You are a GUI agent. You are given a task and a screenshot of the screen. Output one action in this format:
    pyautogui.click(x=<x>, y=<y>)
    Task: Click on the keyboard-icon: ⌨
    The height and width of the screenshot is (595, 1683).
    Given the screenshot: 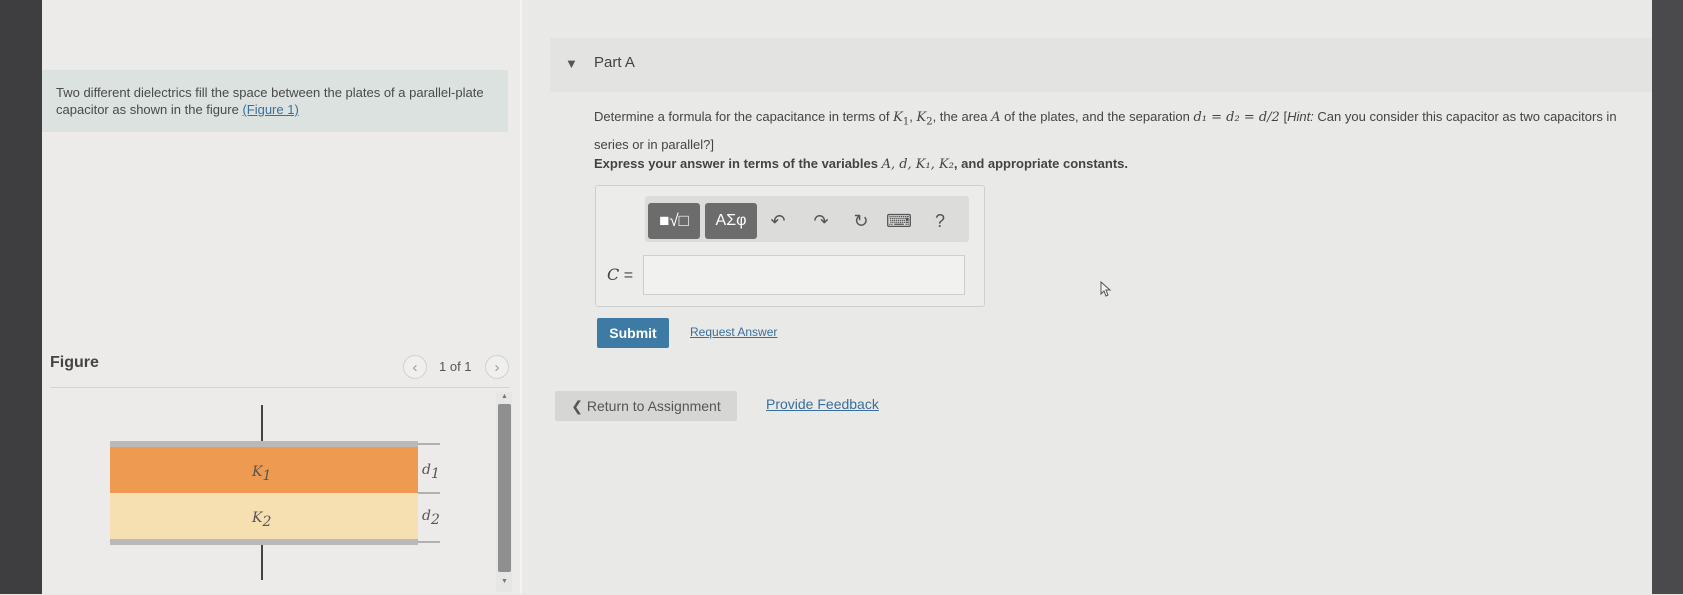 What is the action you would take?
    pyautogui.click(x=899, y=221)
    